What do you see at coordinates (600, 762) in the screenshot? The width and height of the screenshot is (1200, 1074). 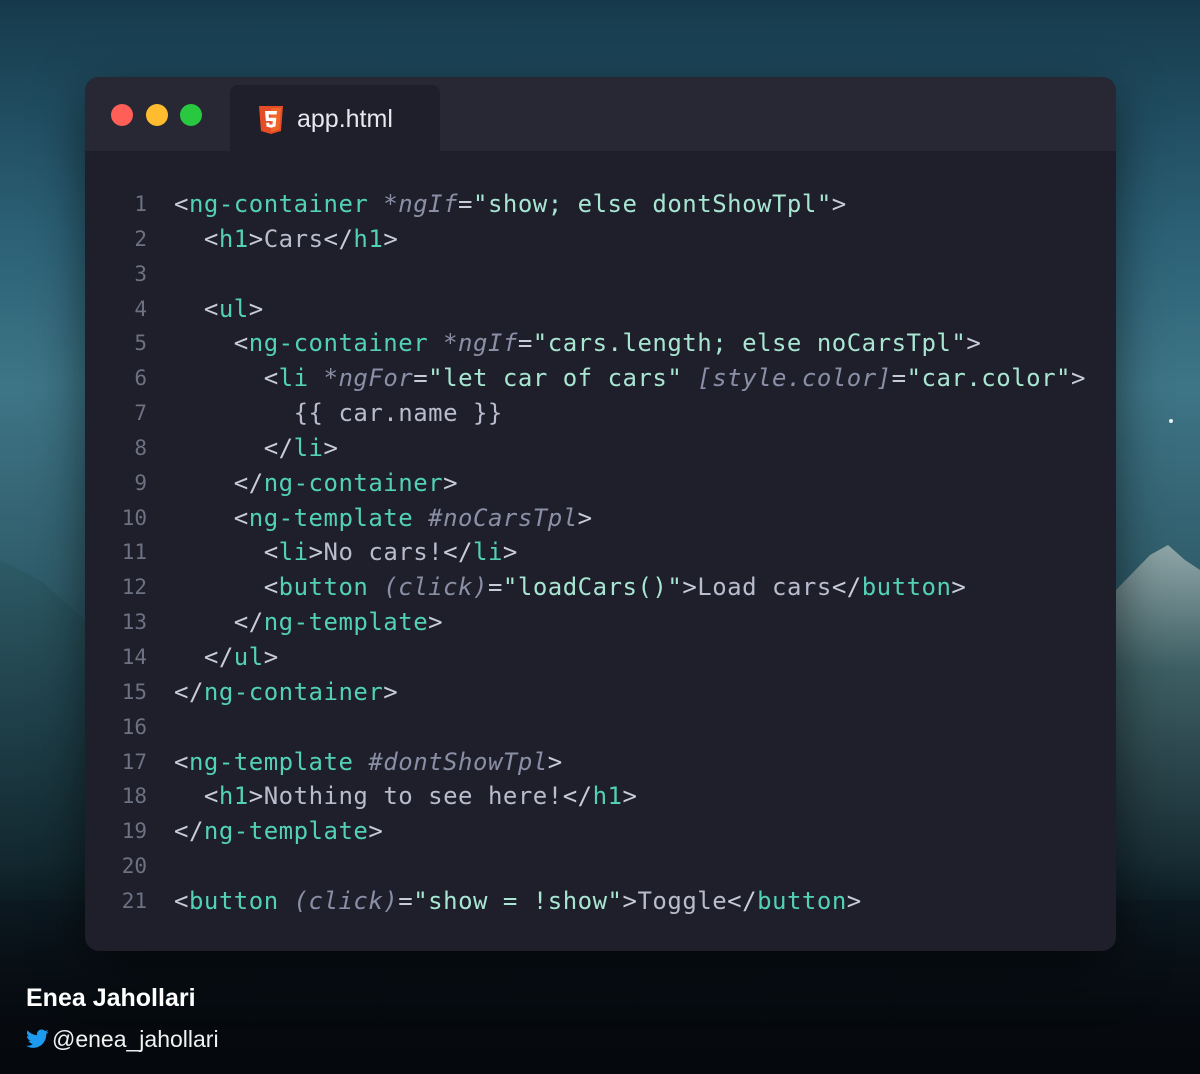 I see `code-line: 17 <ng-template #dontShowTpl>` at bounding box center [600, 762].